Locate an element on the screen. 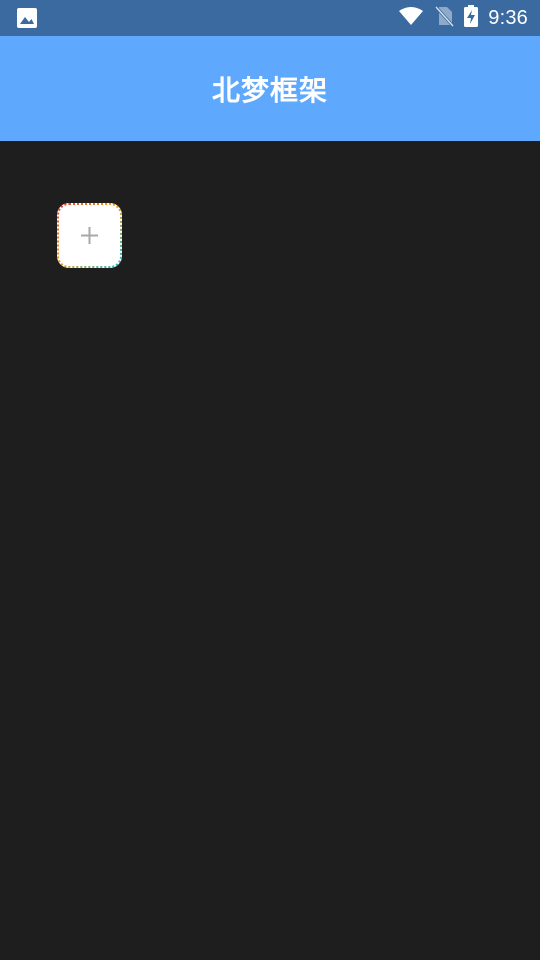  page-title: 北梦框架 is located at coordinates (269, 90).